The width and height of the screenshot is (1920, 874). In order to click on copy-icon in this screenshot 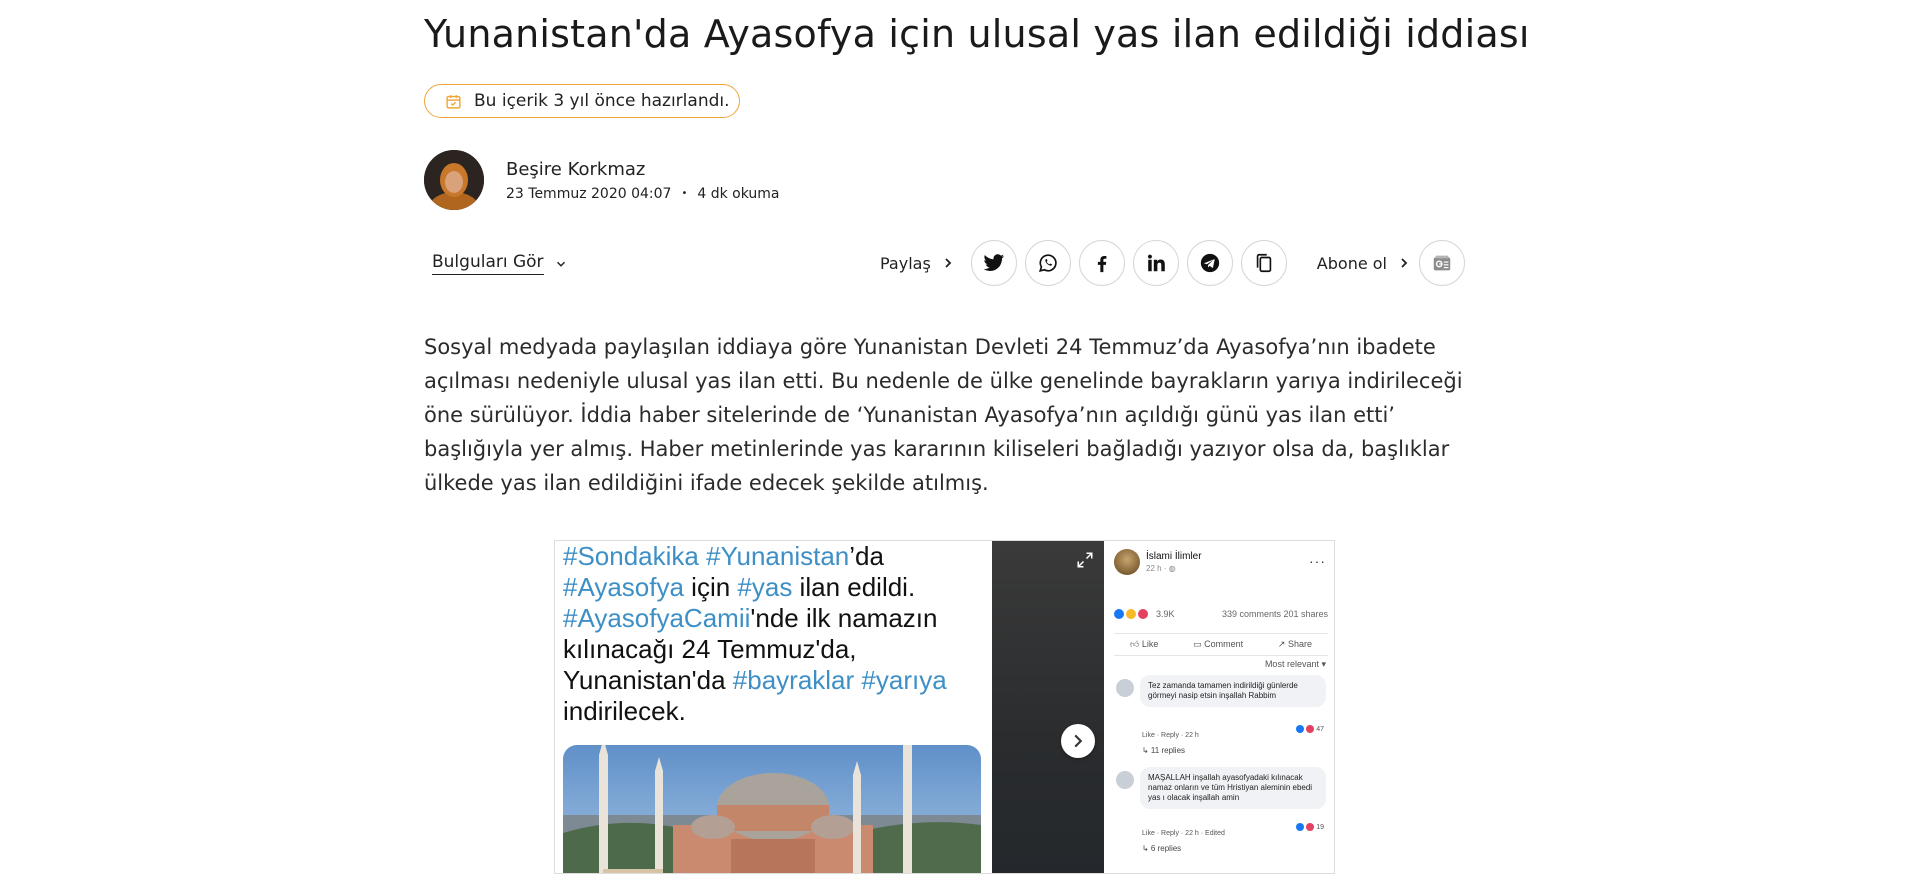, I will do `click(1264, 263)`.